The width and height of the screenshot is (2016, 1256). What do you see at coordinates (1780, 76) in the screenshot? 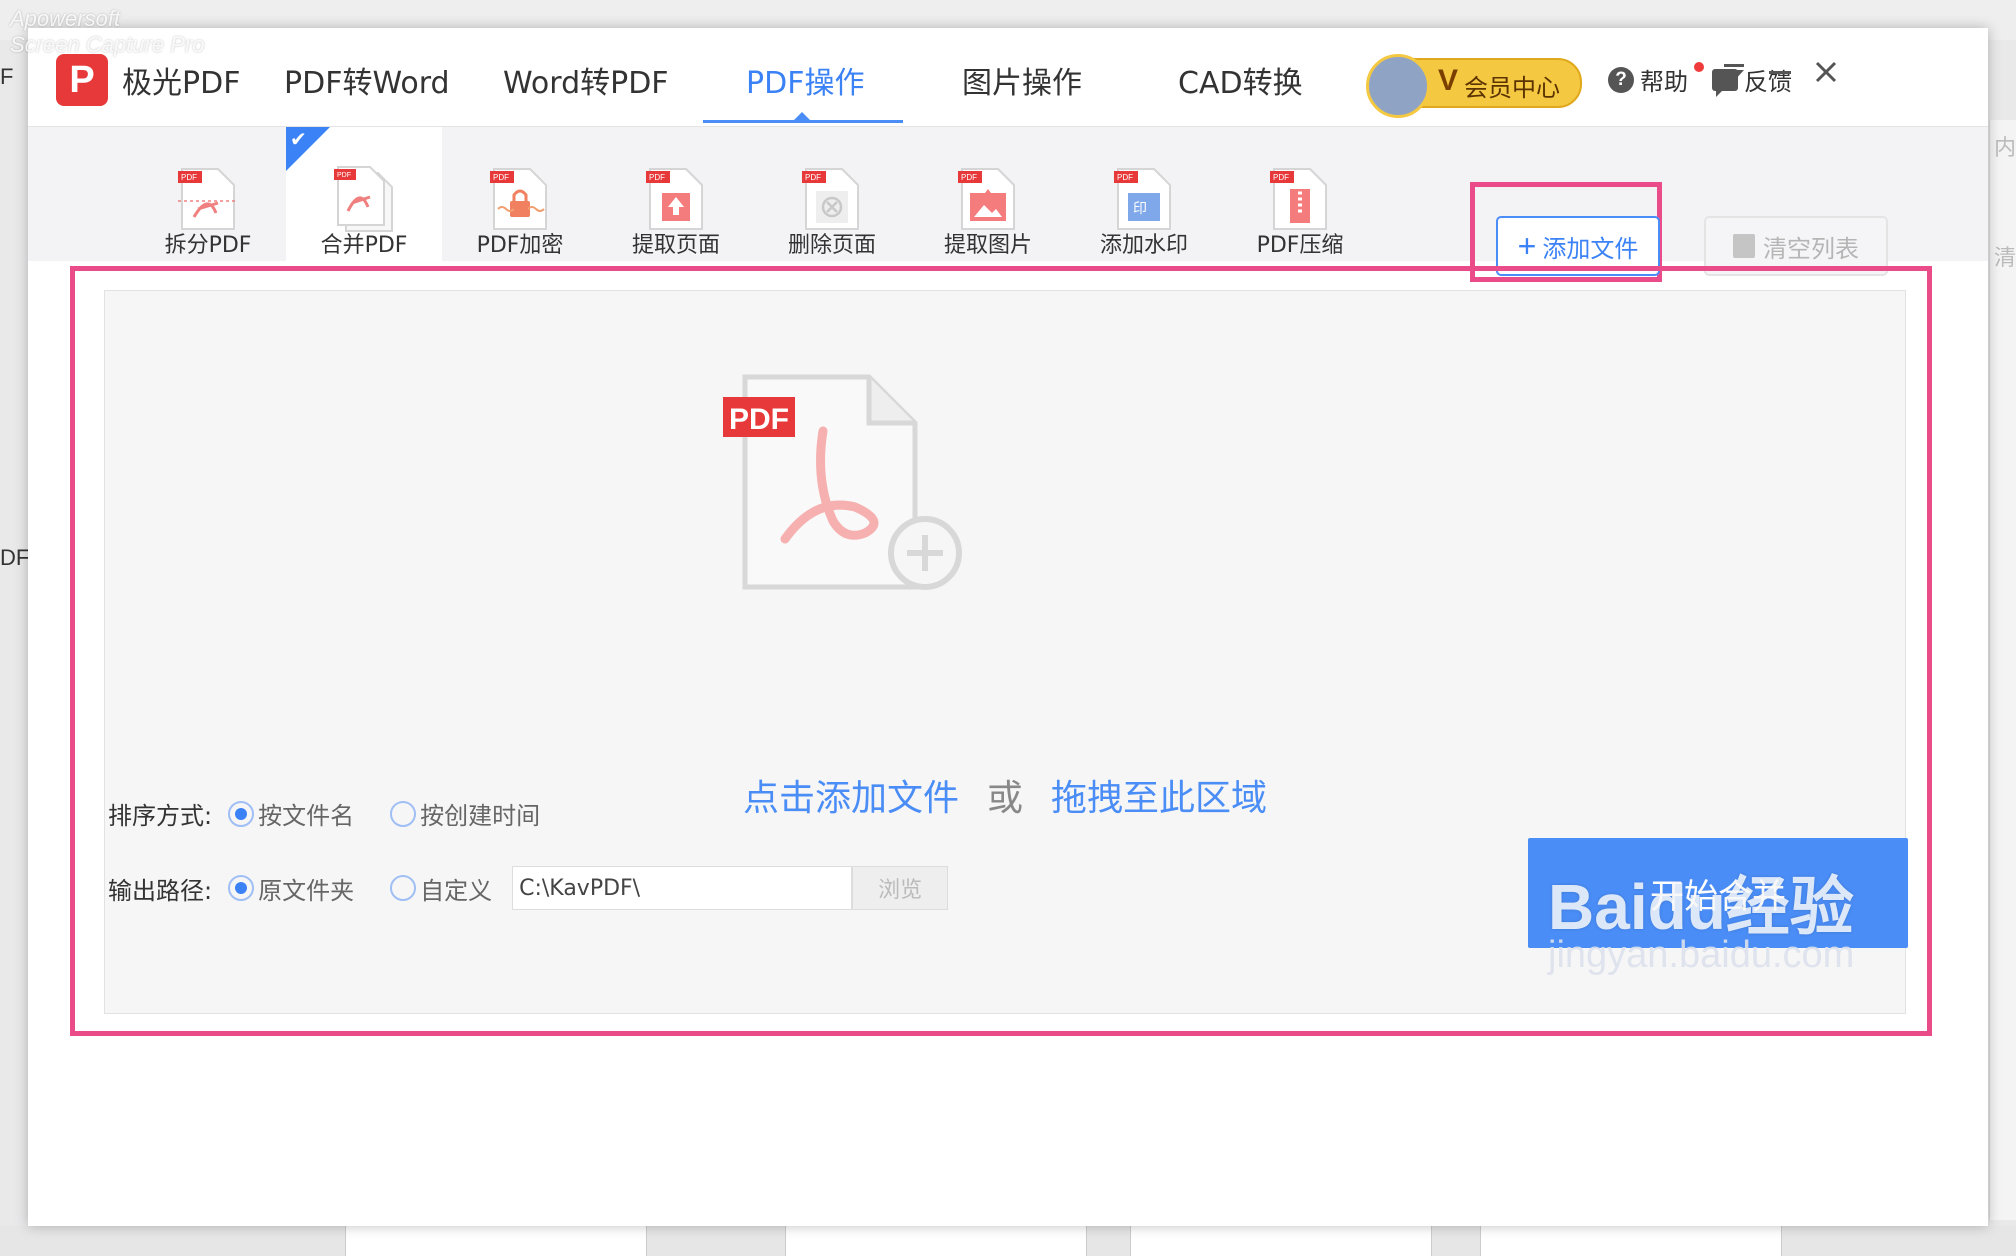
I see `minimize-icon` at bounding box center [1780, 76].